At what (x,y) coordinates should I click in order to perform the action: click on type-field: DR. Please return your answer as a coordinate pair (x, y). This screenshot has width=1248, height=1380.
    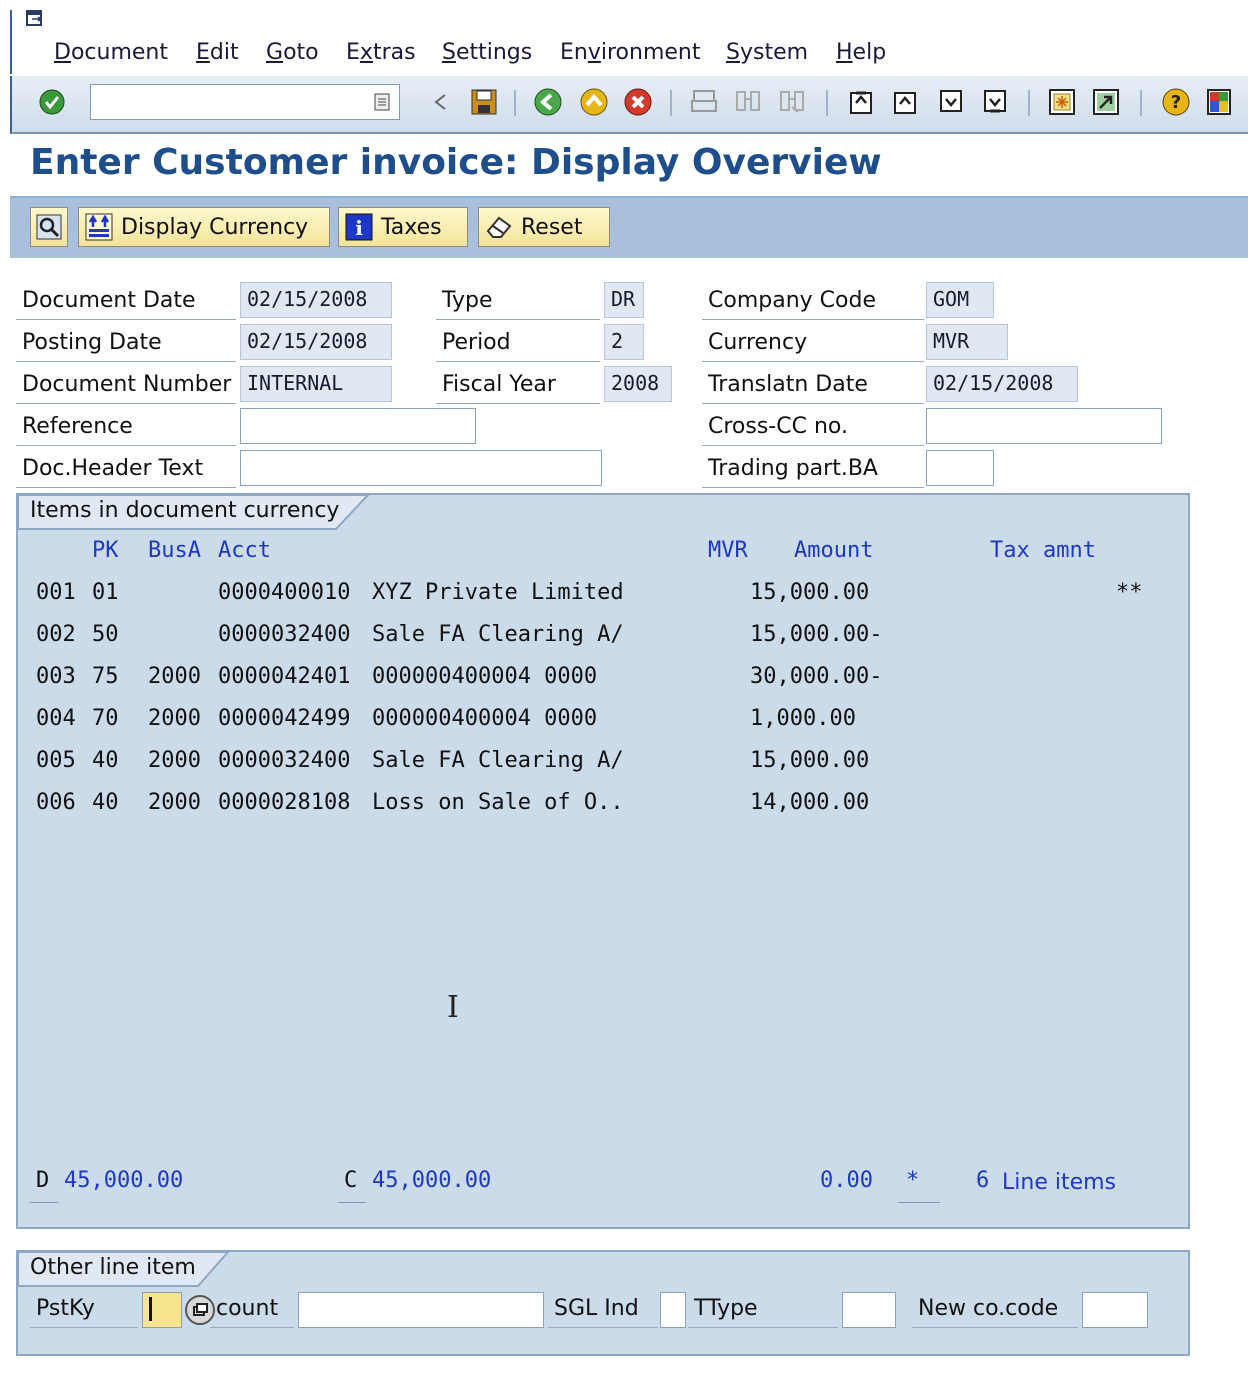
    Looking at the image, I should click on (624, 300).